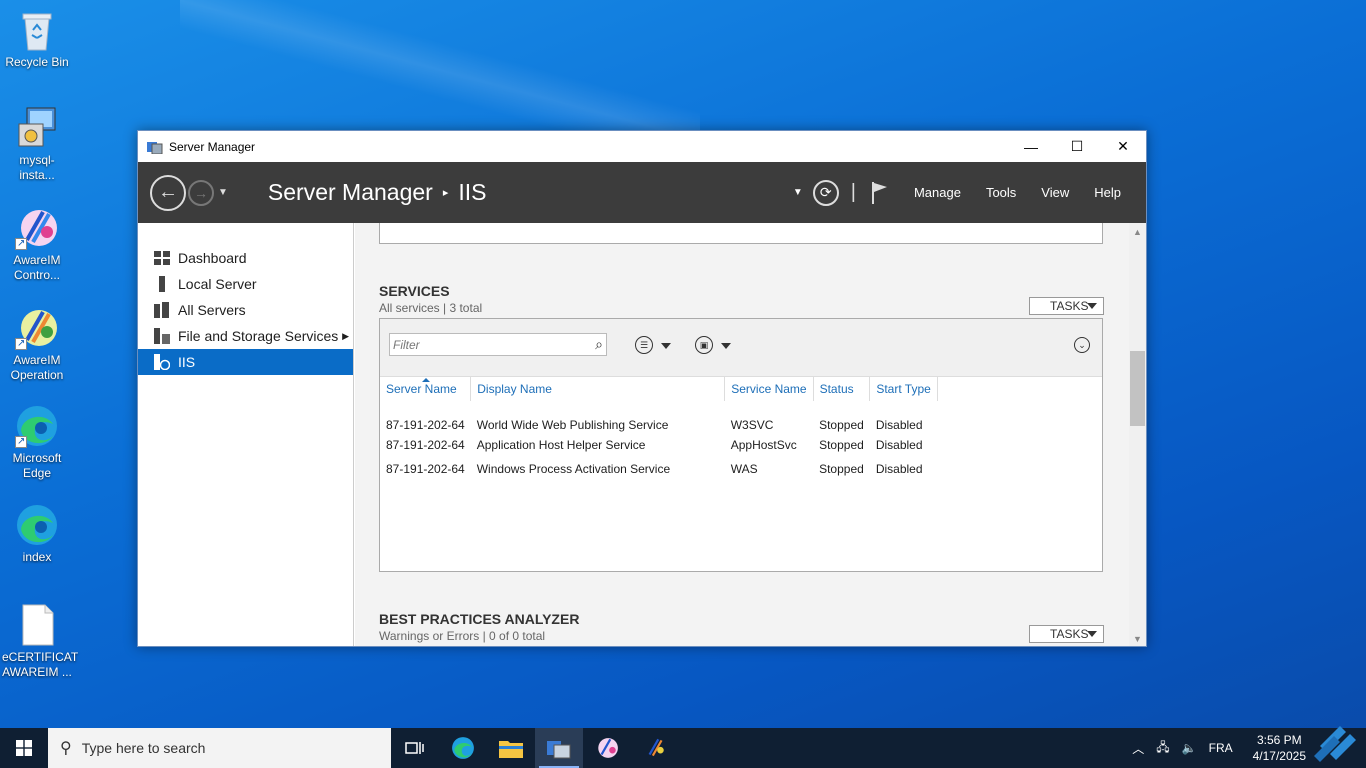  Describe the element at coordinates (162, 362) in the screenshot. I see `iis-icon` at that location.